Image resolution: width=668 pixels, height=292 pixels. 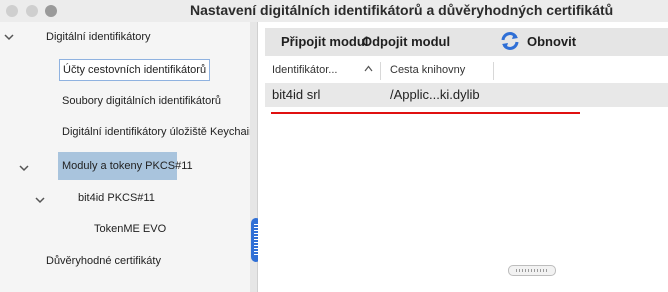 I want to click on tree-item-roaming-id-accounts: Účty cestovních identifikátorů, so click(x=135, y=70).